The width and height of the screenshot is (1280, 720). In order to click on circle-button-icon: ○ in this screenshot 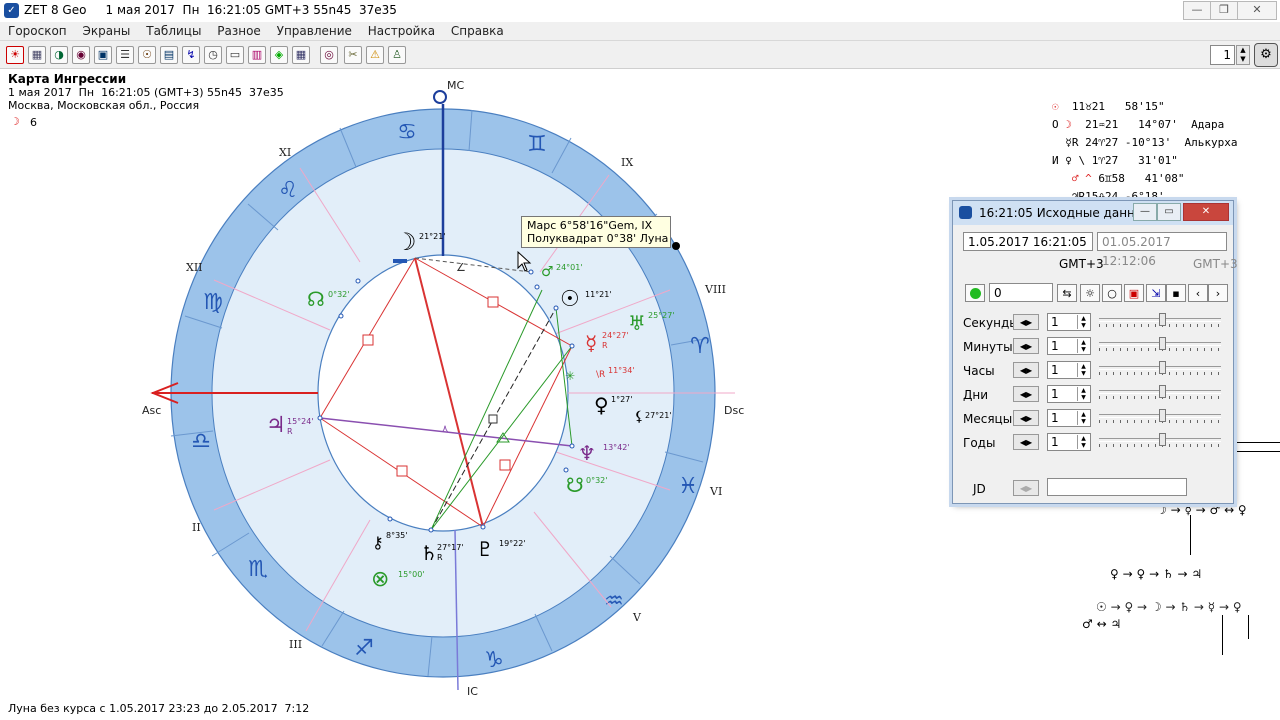, I will do `click(1112, 293)`.